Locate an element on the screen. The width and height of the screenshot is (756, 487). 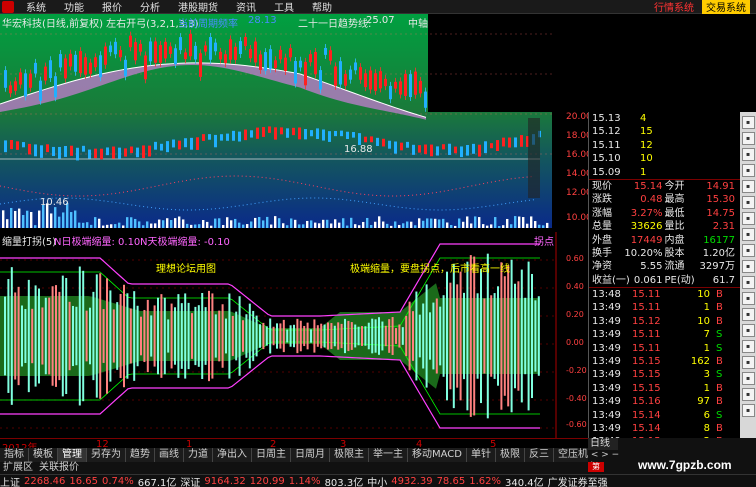
tab-0: 指标 is located at coordinates (14, 455).